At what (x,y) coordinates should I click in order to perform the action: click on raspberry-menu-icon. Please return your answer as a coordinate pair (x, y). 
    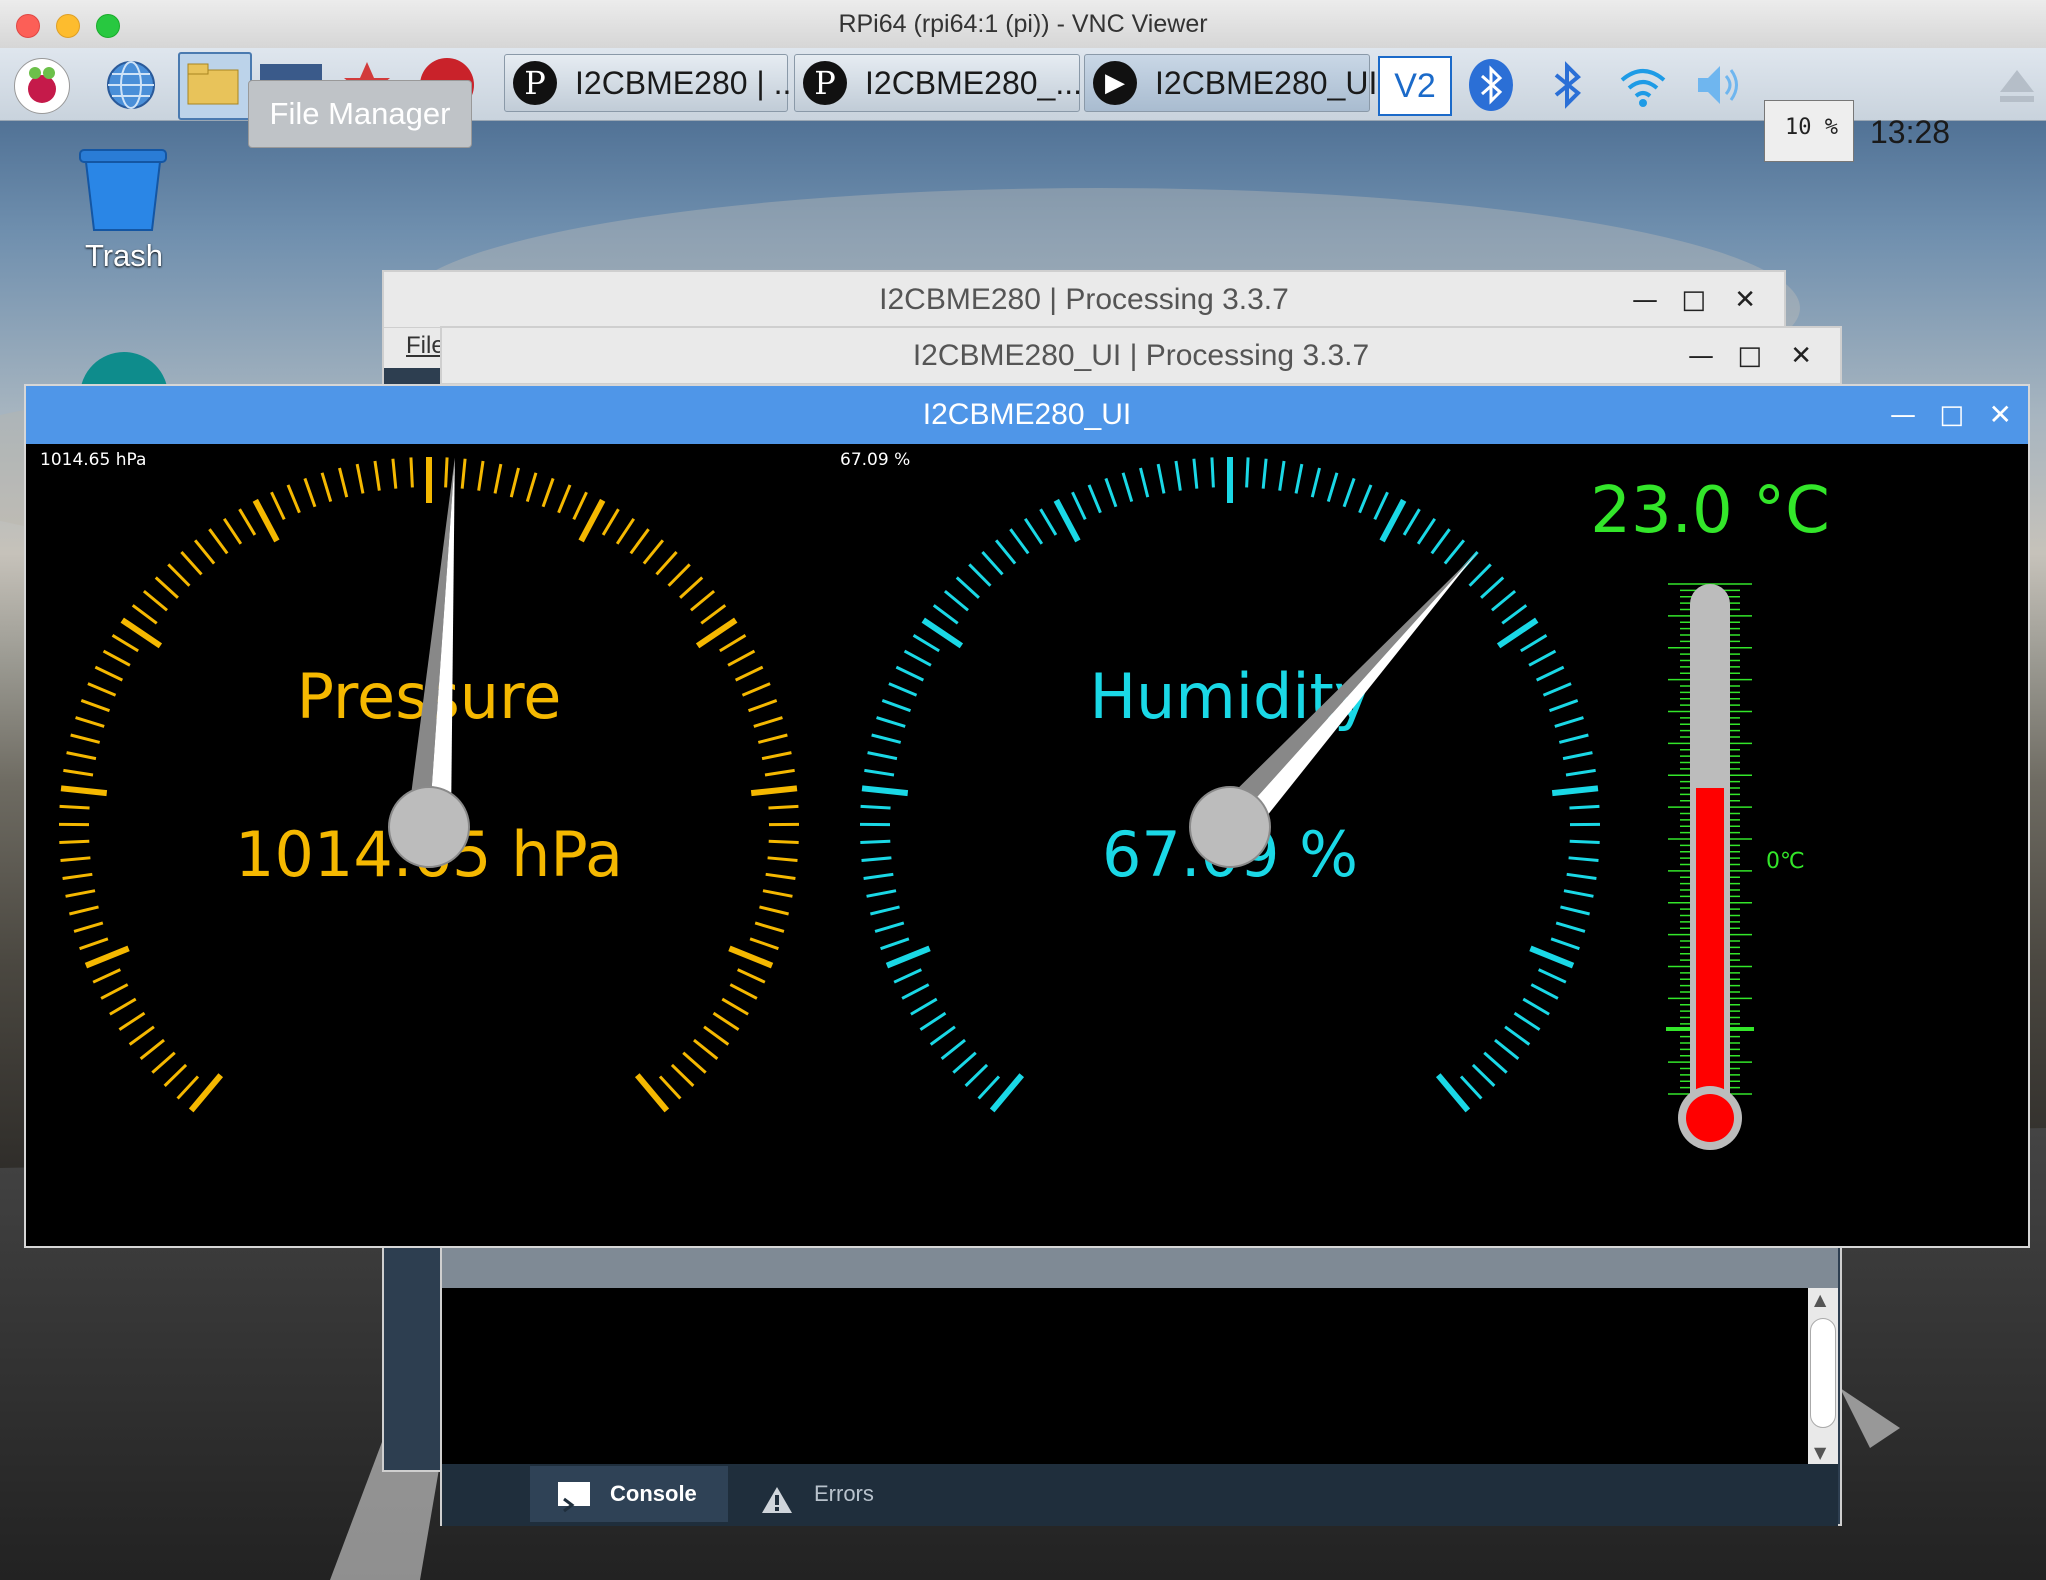
    Looking at the image, I should click on (42, 86).